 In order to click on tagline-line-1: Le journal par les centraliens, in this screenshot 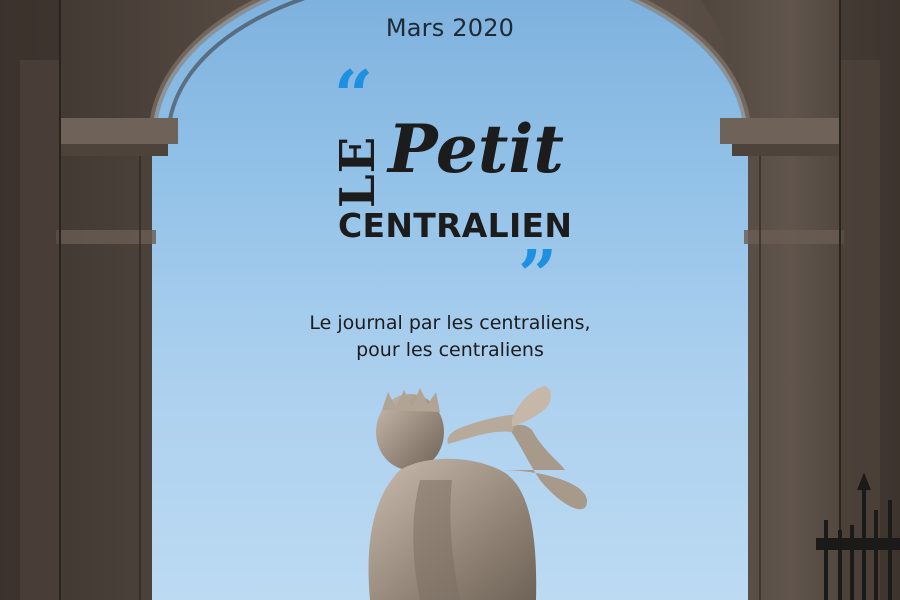, I will do `click(450, 323)`.